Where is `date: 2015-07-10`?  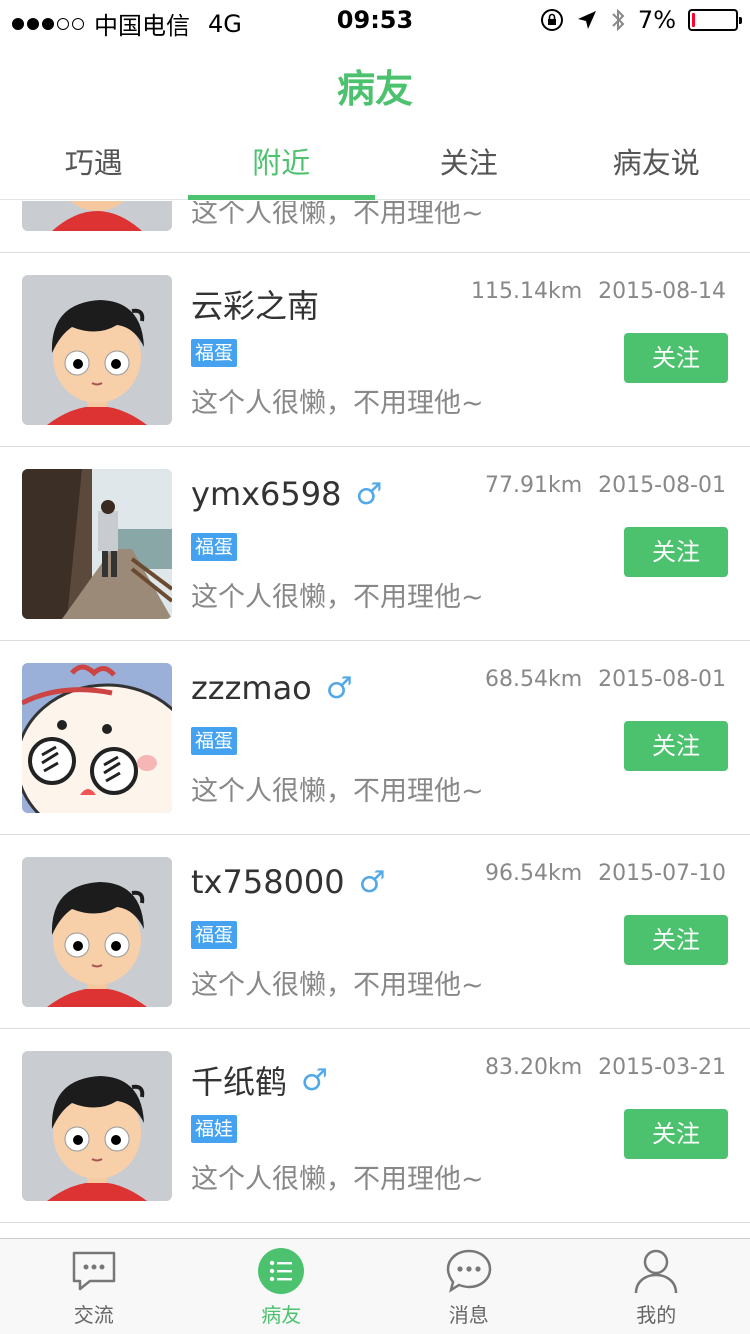 date: 2015-07-10 is located at coordinates (662, 873).